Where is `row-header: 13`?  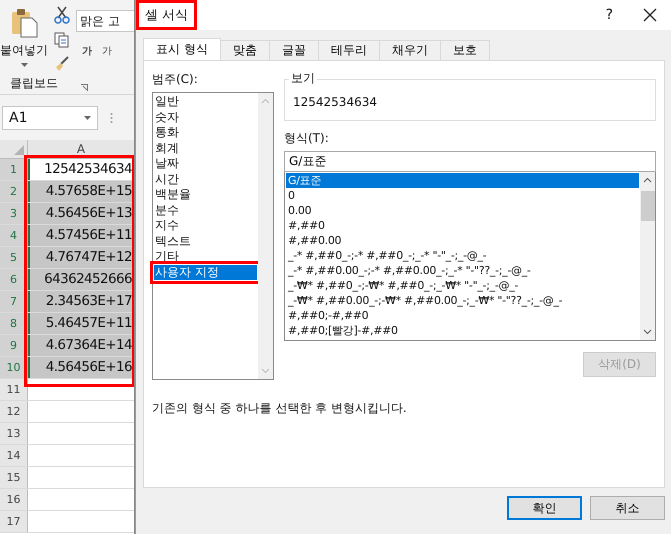 row-header: 13 is located at coordinates (14, 433).